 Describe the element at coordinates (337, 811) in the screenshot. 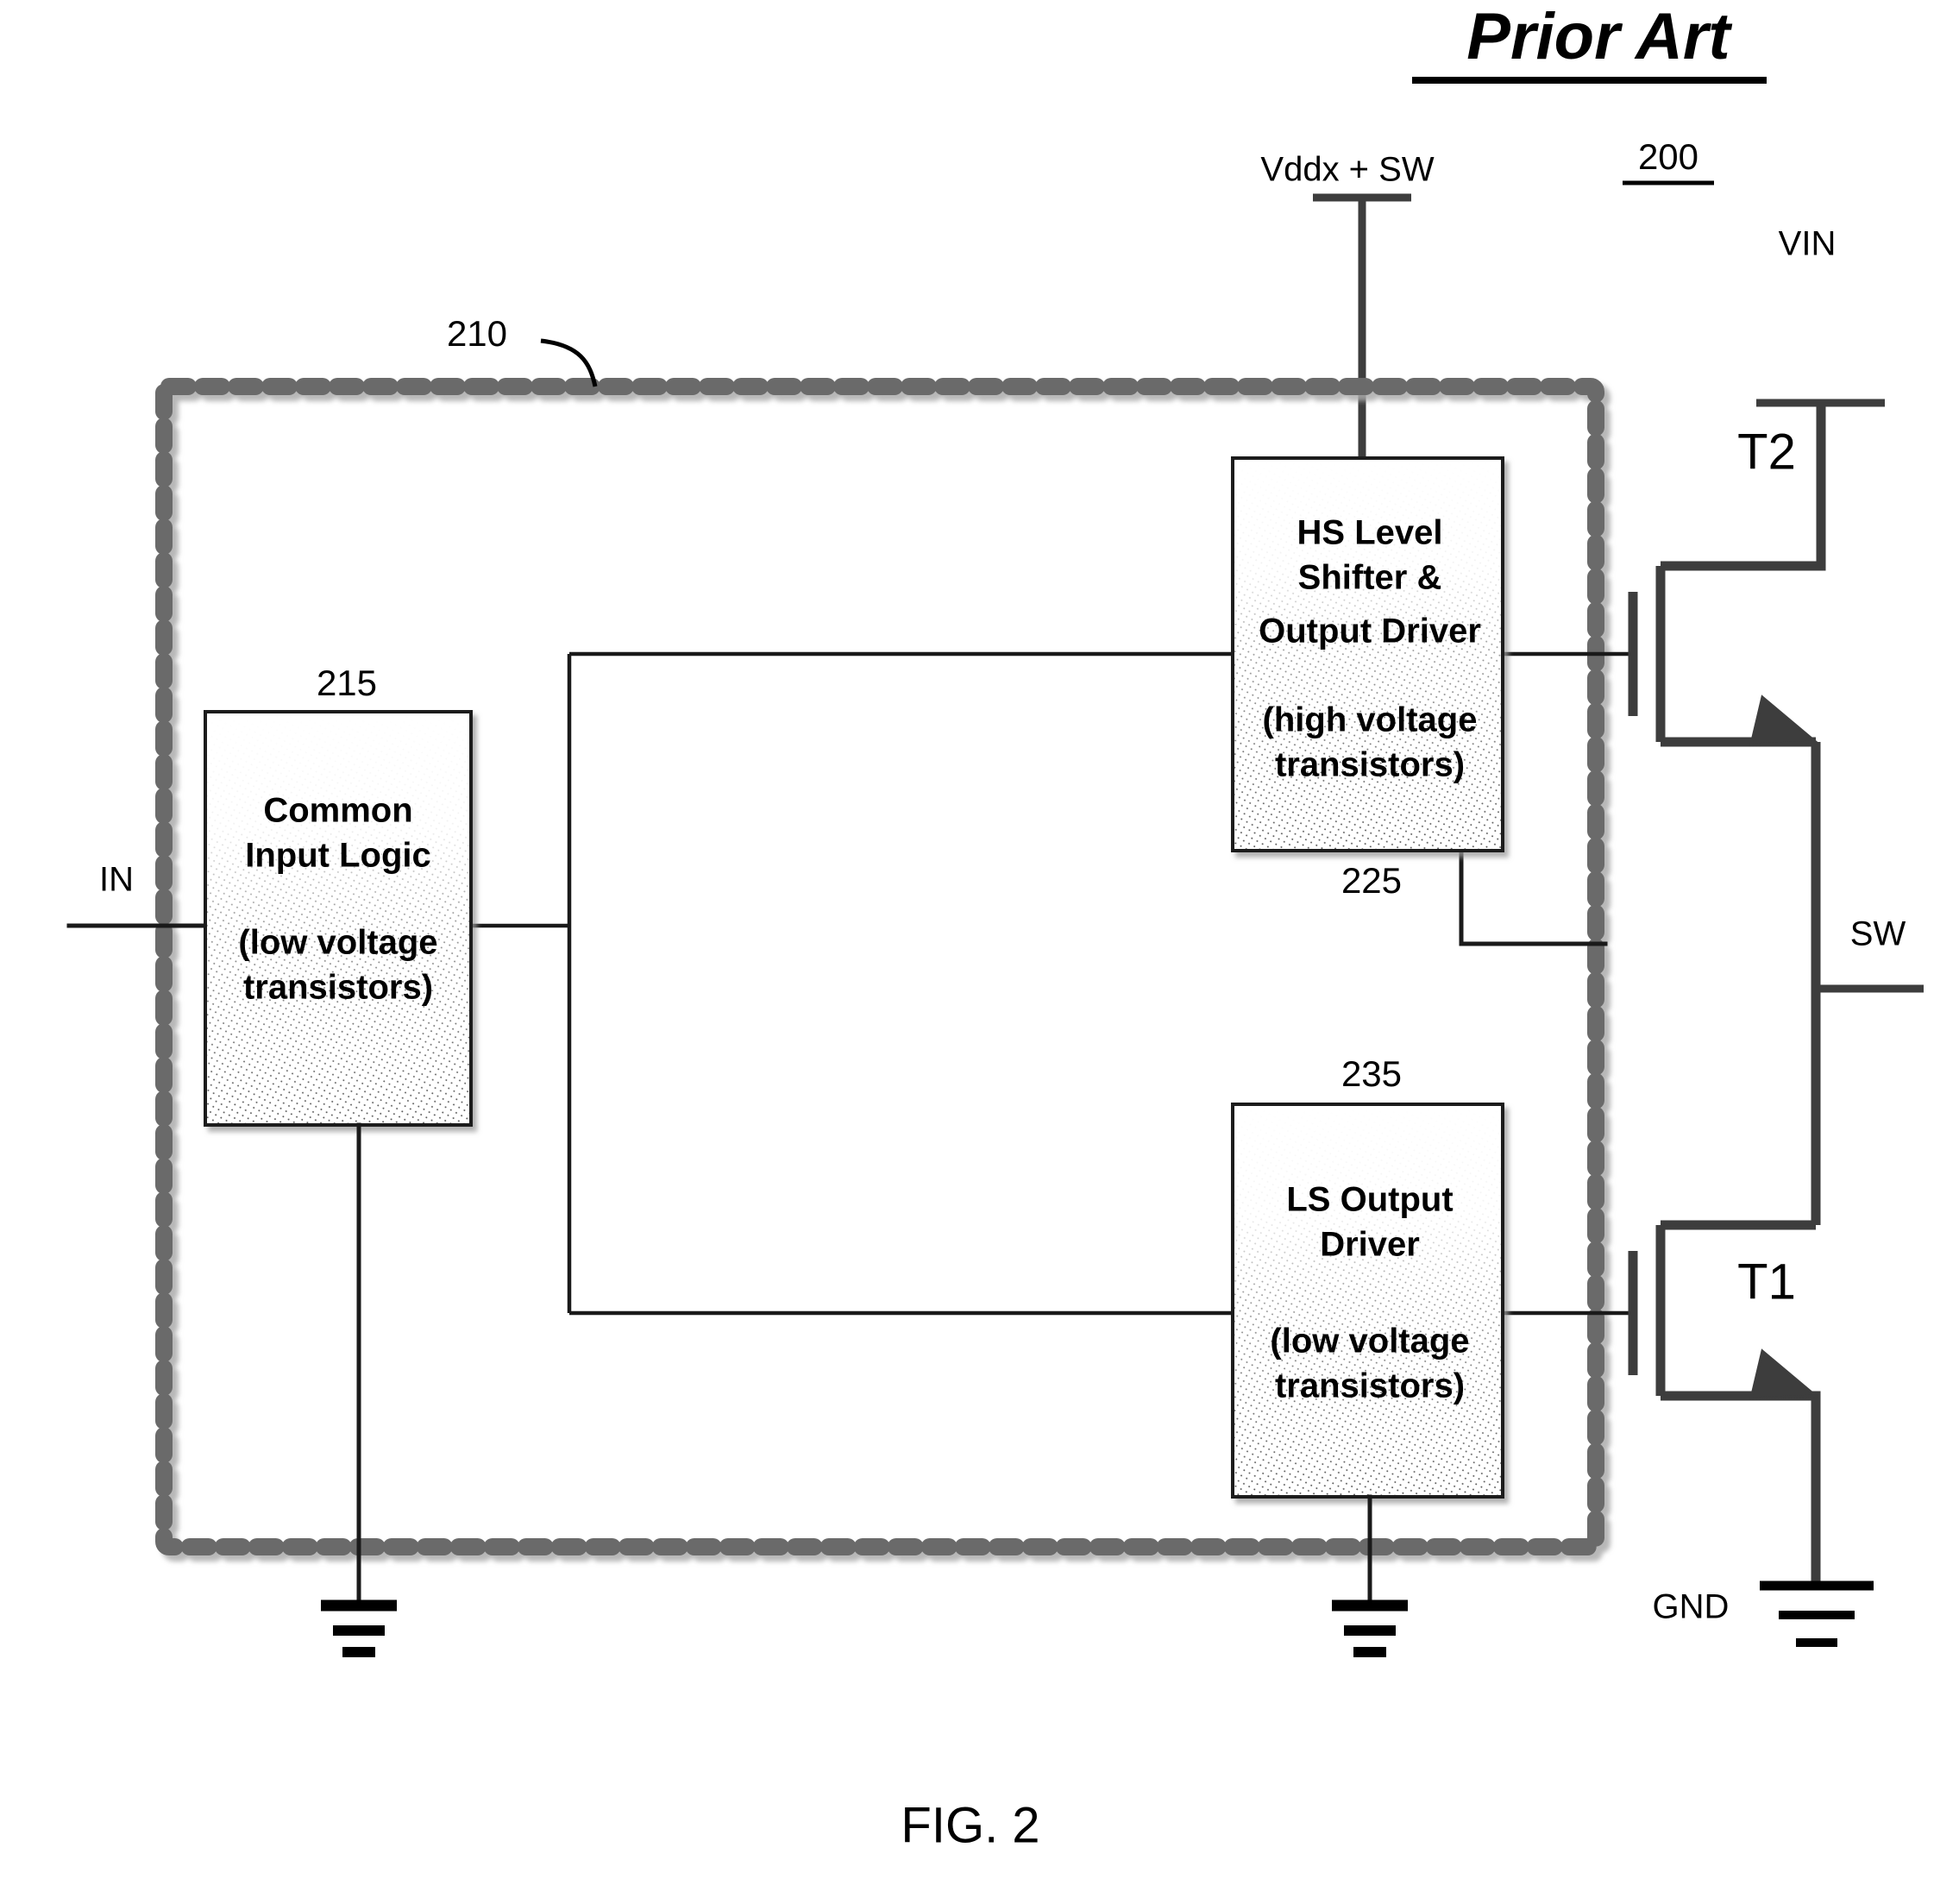

I see `common-input-logic-title-1: Common` at that location.